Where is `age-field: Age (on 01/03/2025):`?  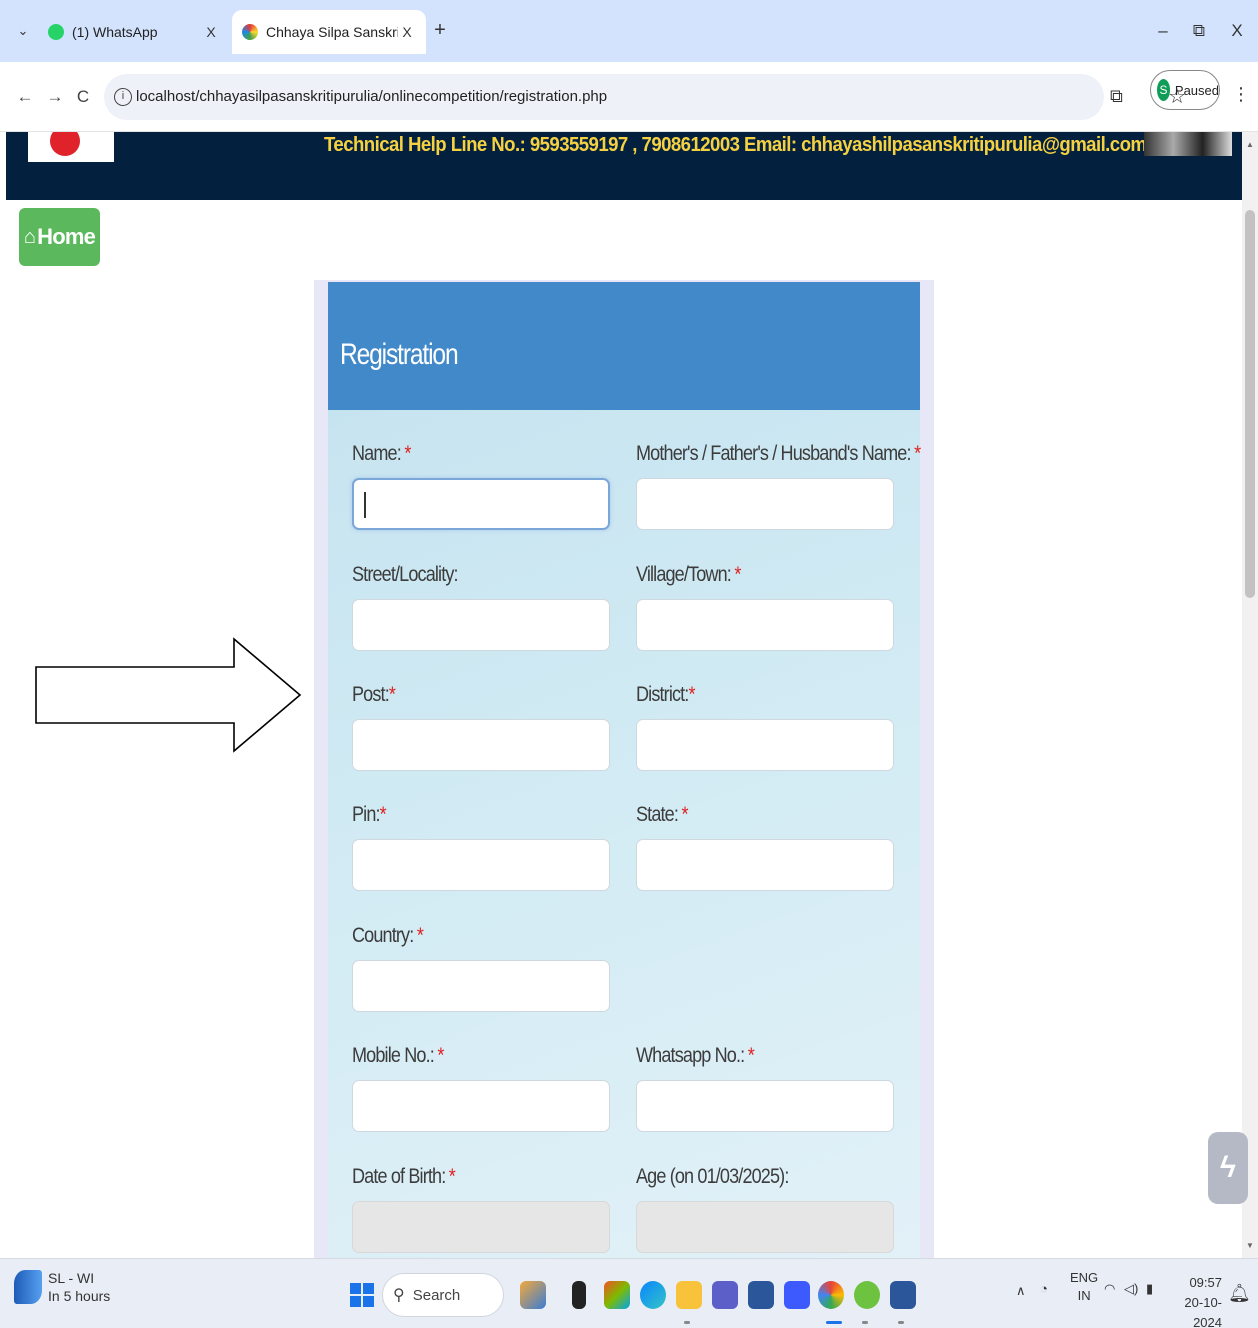
age-field: Age (on 01/03/2025): is located at coordinates (765, 1209).